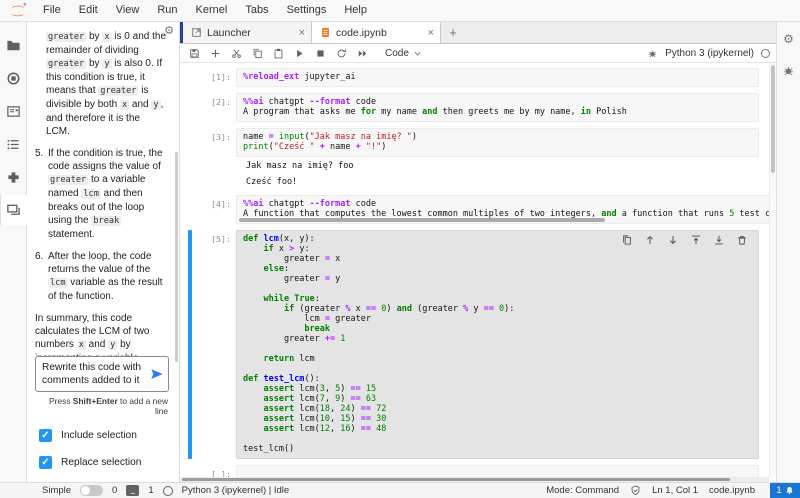 This screenshot has height=498, width=800. Describe the element at coordinates (157, 374) in the screenshot. I see `send-icon` at that location.